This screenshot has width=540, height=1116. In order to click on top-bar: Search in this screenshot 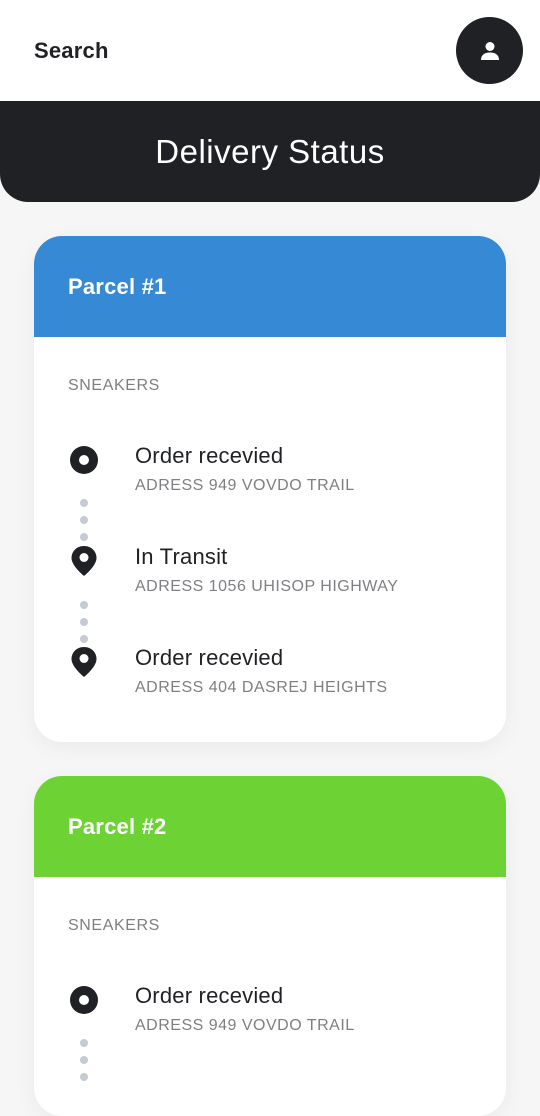, I will do `click(270, 50)`.